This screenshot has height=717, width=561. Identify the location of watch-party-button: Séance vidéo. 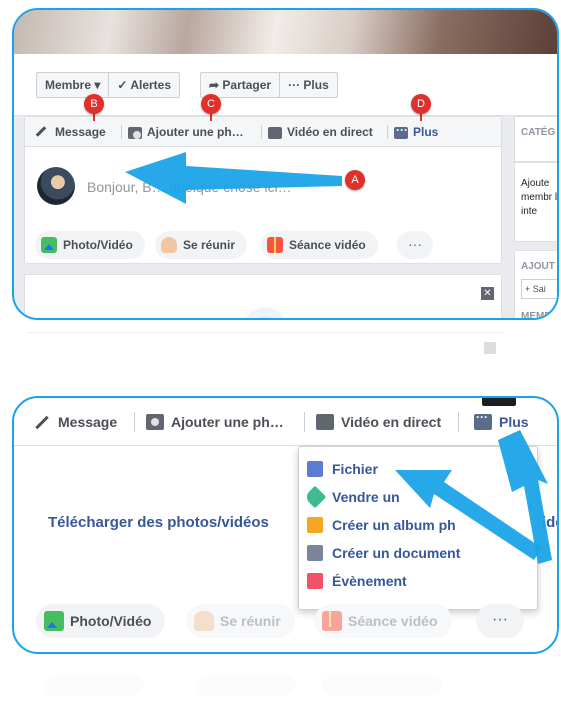
(319, 245).